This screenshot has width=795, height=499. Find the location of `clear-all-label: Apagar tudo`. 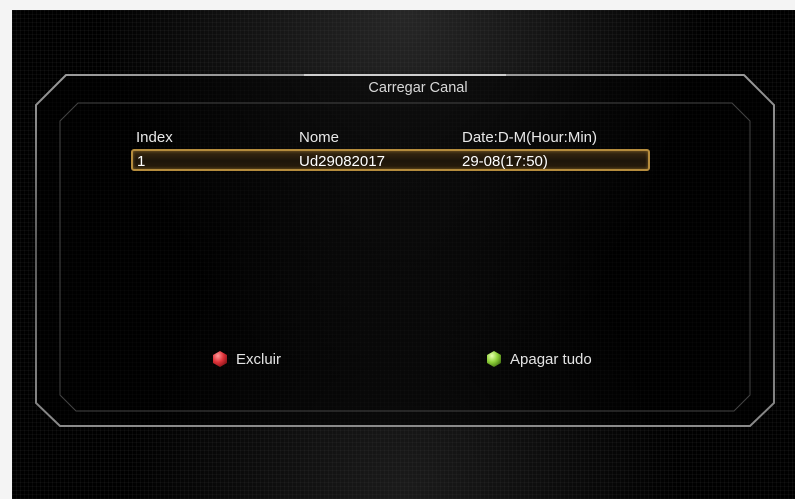

clear-all-label: Apagar tudo is located at coordinates (551, 359).